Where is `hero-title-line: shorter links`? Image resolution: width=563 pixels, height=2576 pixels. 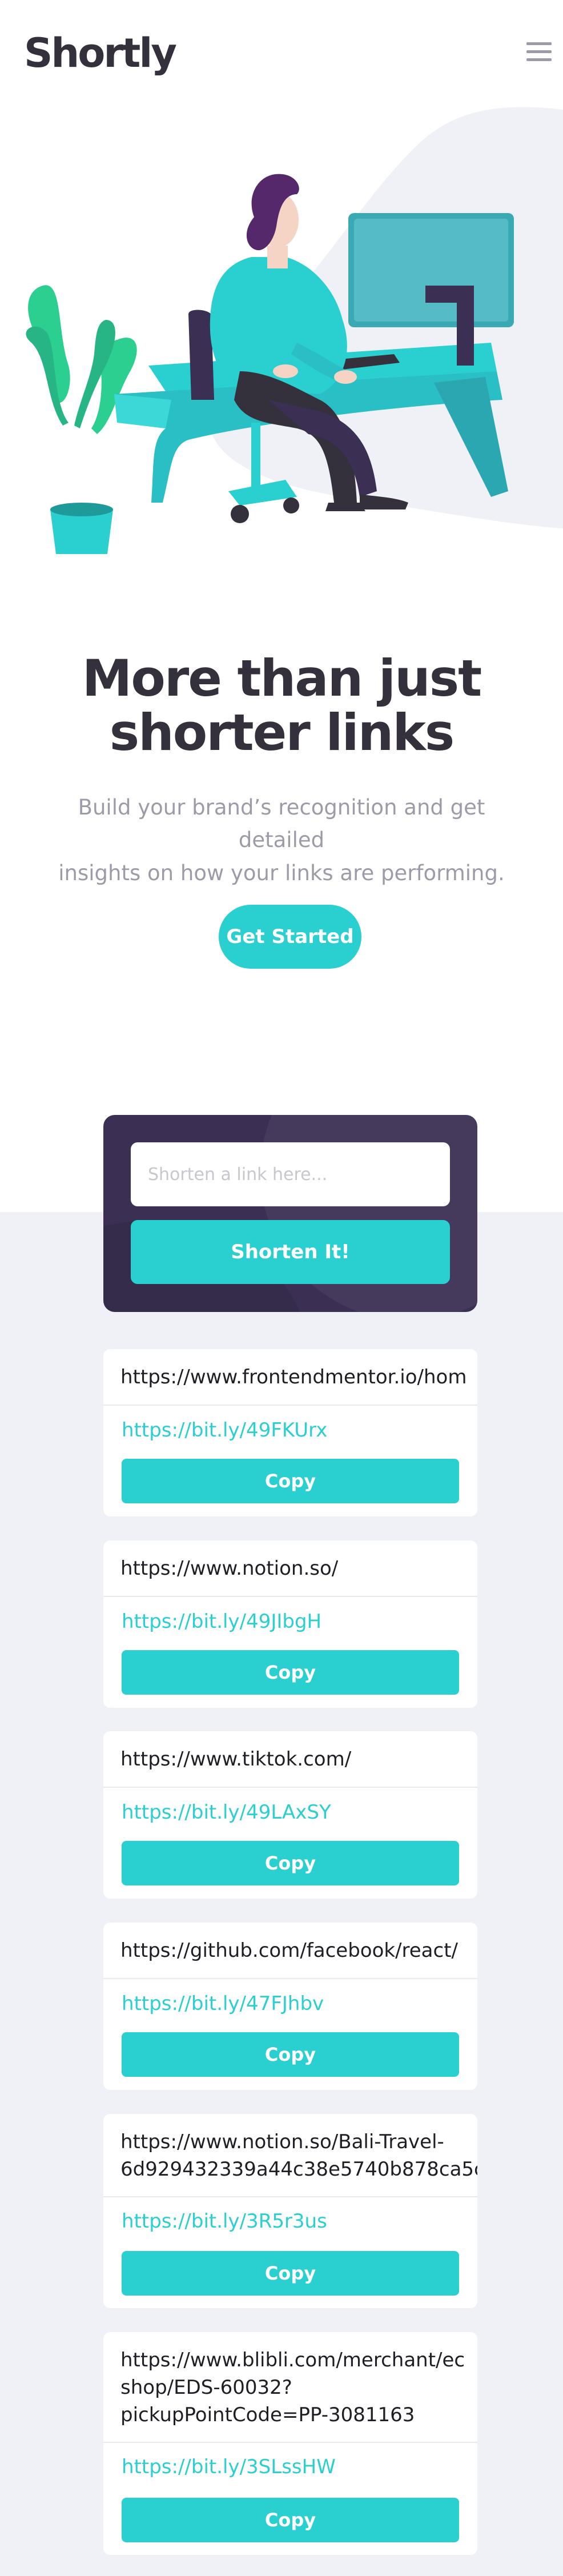
hero-title-line: shorter links is located at coordinates (282, 733).